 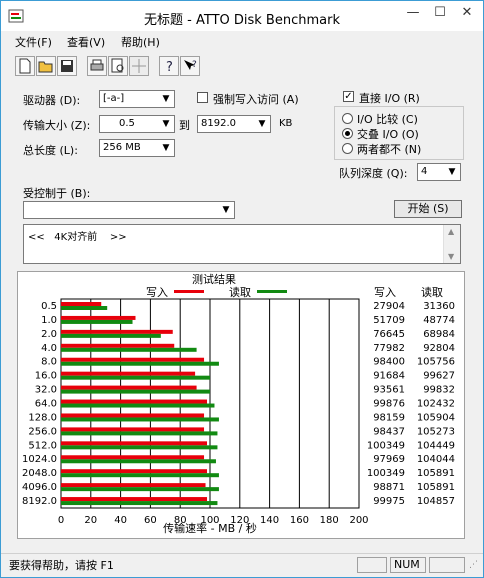 I want to click on neither-radio, so click(x=347, y=148).